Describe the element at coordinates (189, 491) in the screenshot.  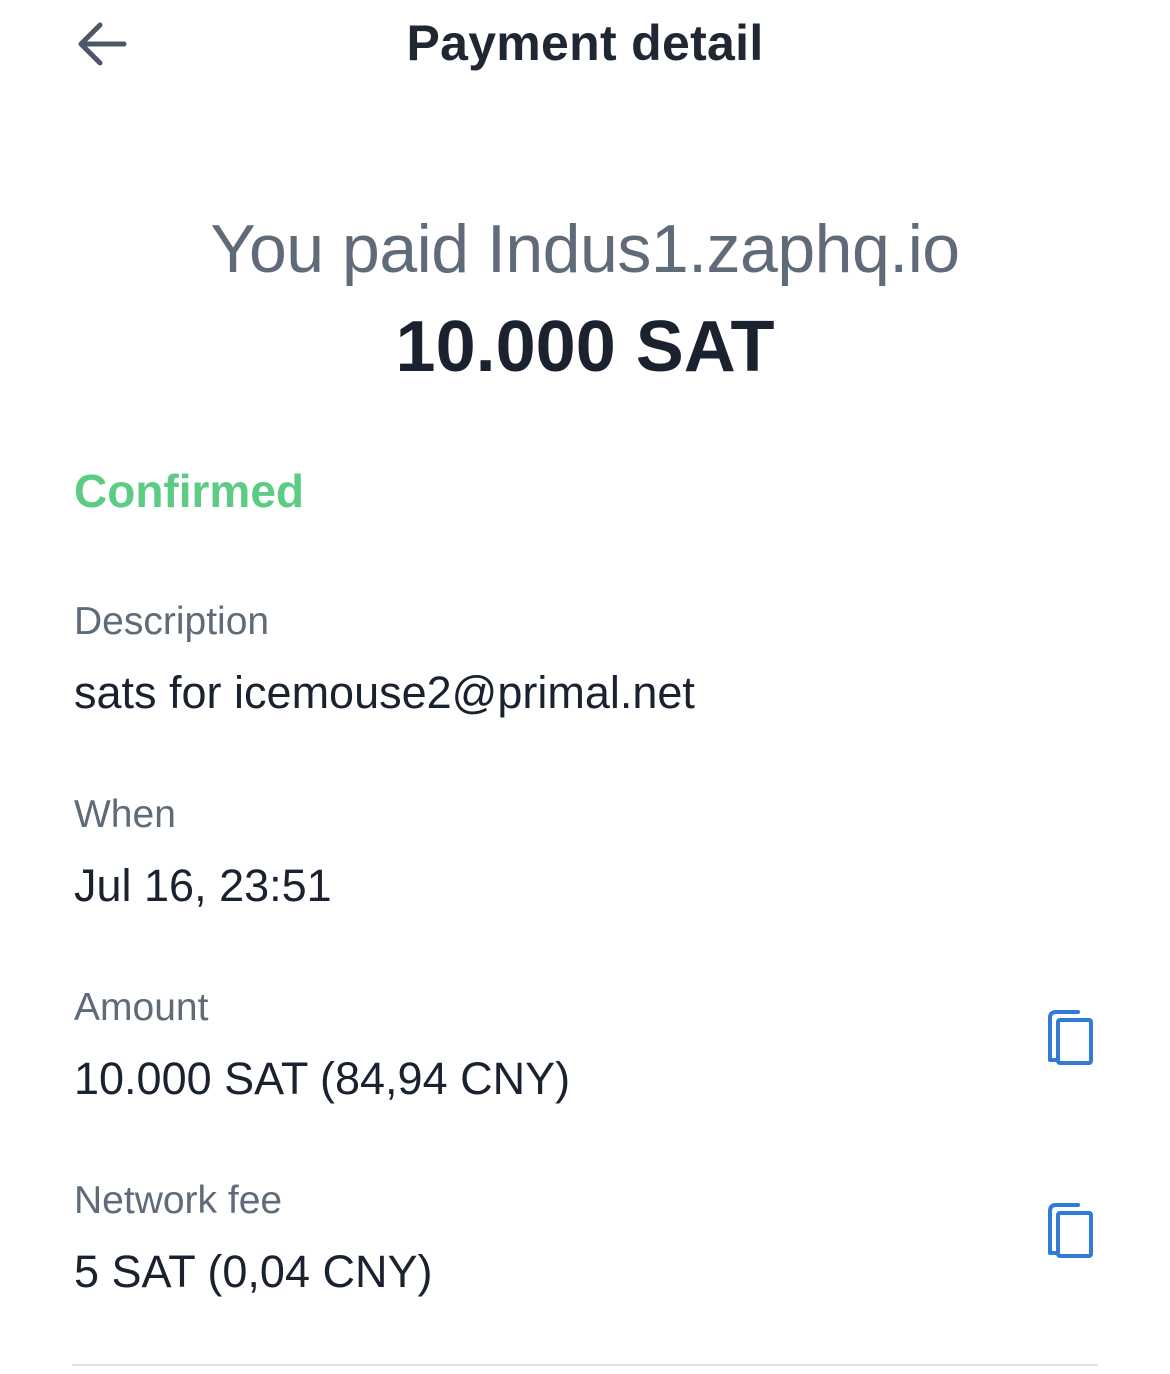
I see `status-badge: Confirmed` at that location.